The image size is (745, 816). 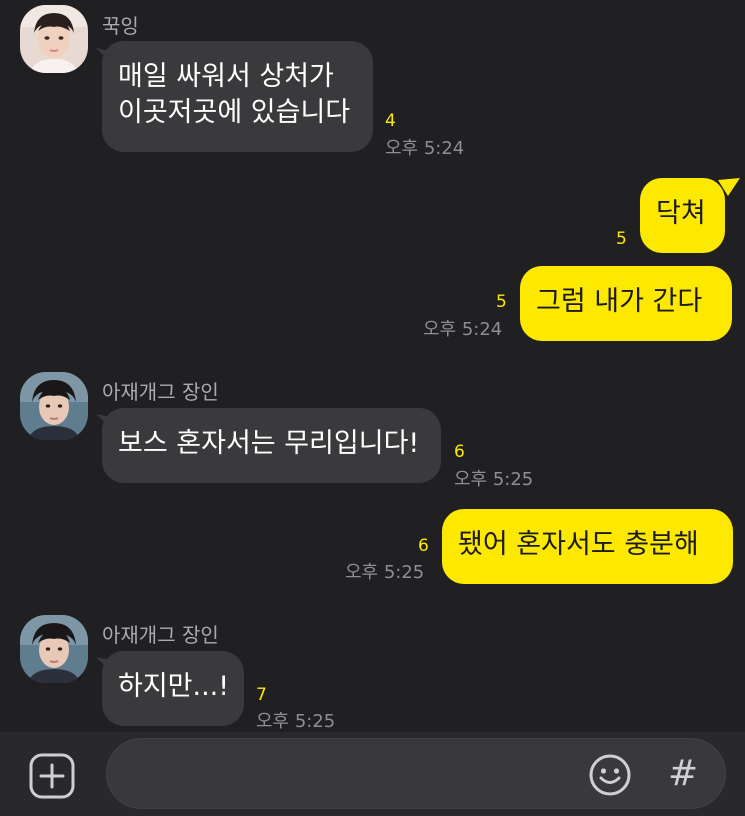 I want to click on message-text: 닥쳐, so click(x=681, y=213).